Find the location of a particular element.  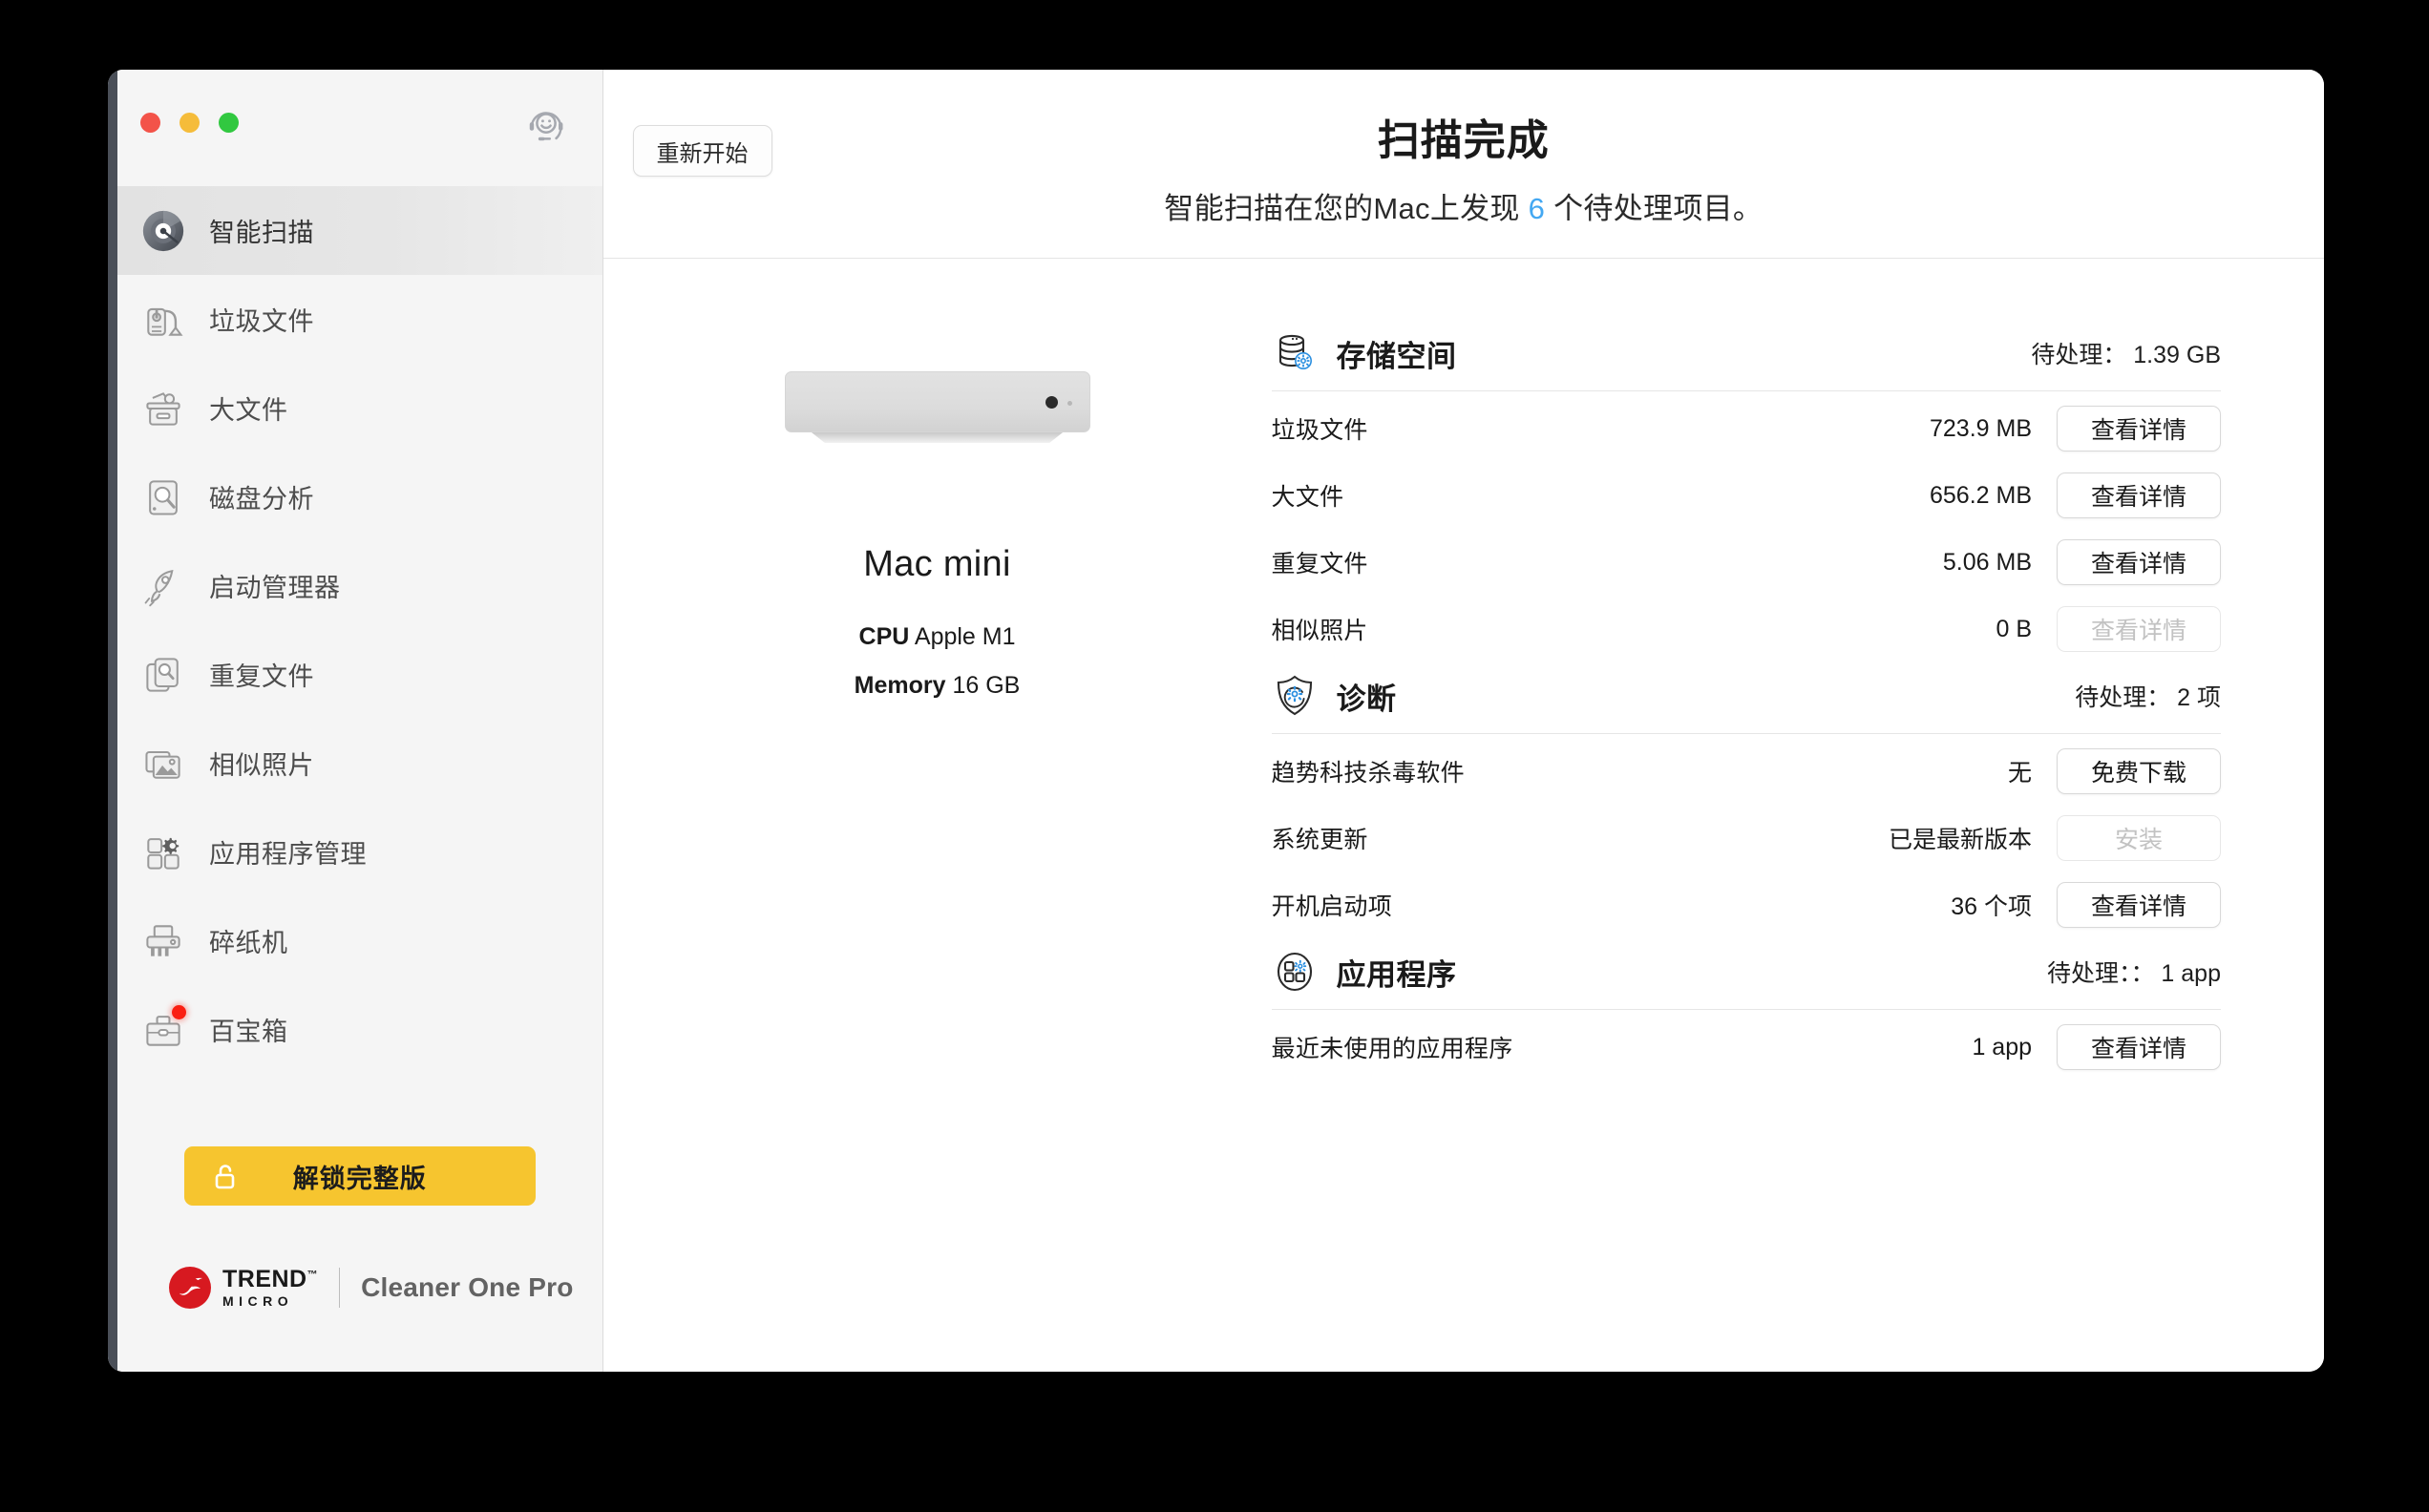

result-row: 大文件 656.2 MB 查看详情 is located at coordinates (1747, 495).